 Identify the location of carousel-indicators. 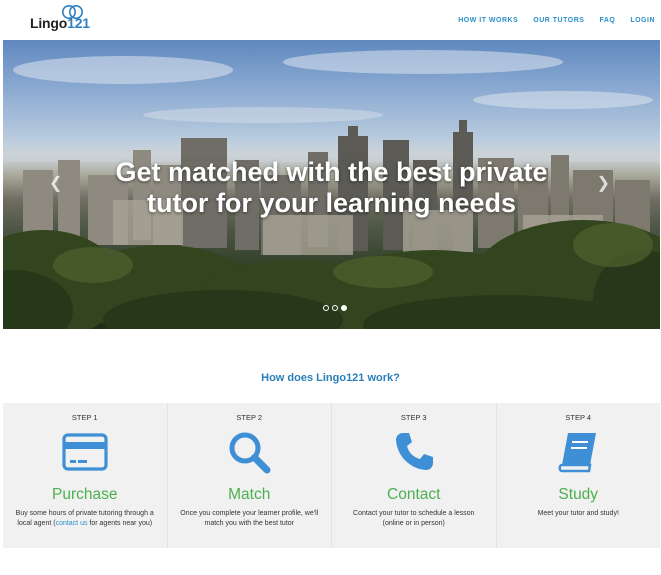
(335, 308).